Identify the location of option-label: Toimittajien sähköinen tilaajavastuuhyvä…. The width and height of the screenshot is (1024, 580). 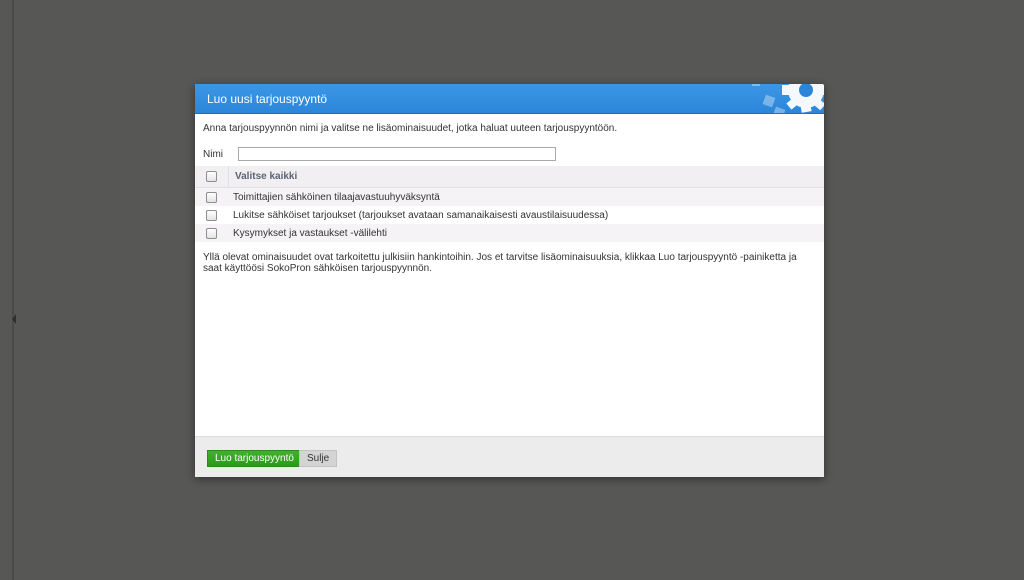
(336, 197).